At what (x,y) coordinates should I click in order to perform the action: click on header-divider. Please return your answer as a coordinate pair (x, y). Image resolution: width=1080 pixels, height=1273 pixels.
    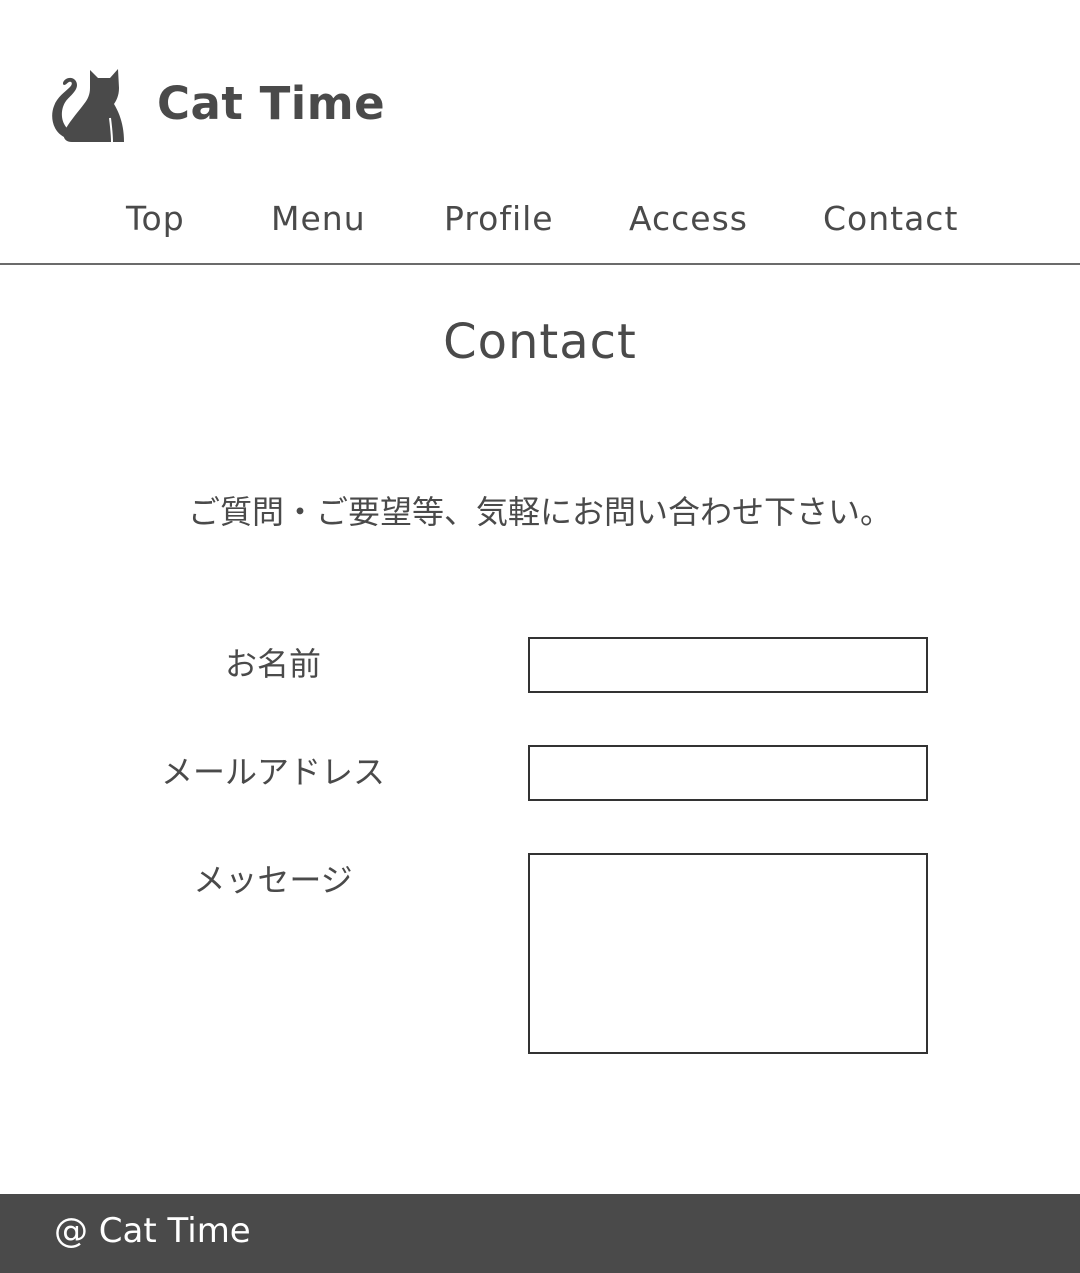
    Looking at the image, I should click on (540, 264).